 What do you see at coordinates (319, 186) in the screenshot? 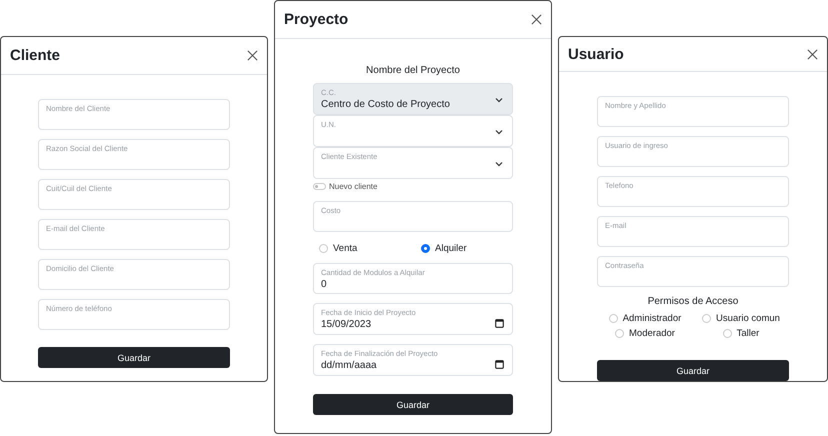
I see `toggle-switch` at bounding box center [319, 186].